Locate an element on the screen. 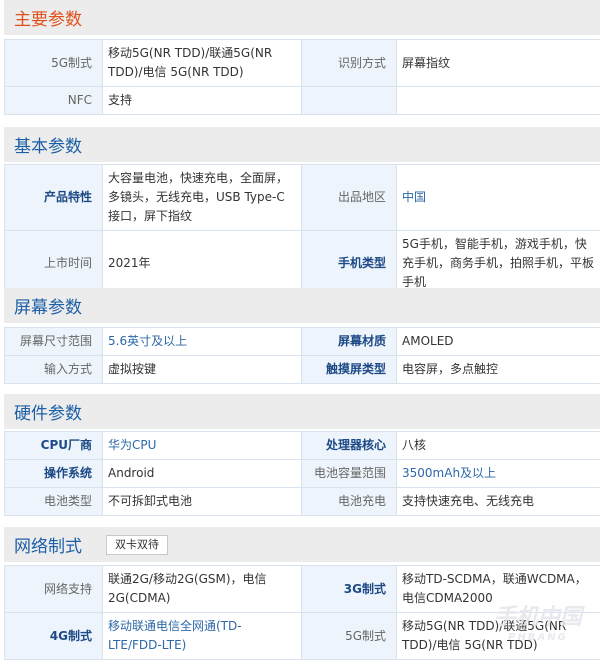 The width and height of the screenshot is (600, 668). spec-value: 5G手机，智能手机，游戏手机，快充手机，商务手机，拍照手机，平板手机 is located at coordinates (498, 263).